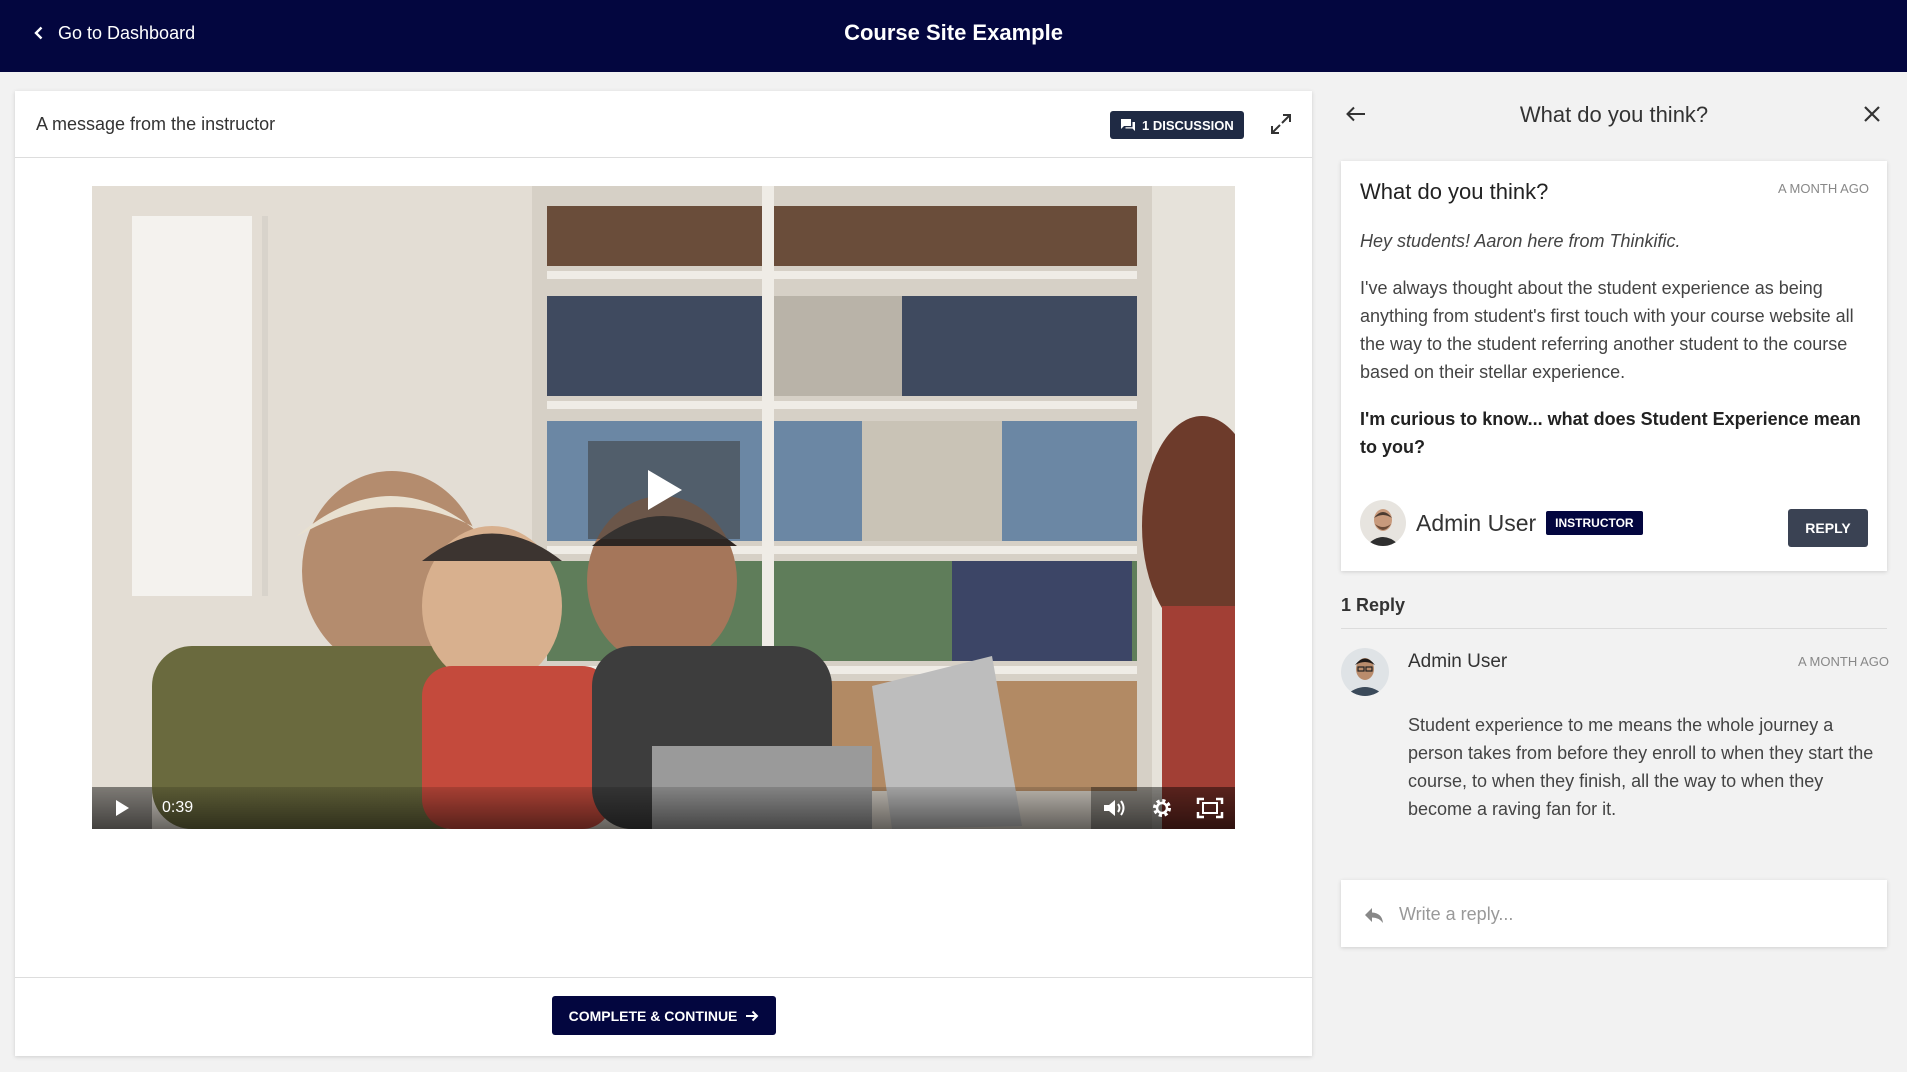 Image resolution: width=1907 pixels, height=1072 pixels. Describe the element at coordinates (653, 1015) in the screenshot. I see `complete-and-continue-label: COMPLETE & CONTINUE` at that location.